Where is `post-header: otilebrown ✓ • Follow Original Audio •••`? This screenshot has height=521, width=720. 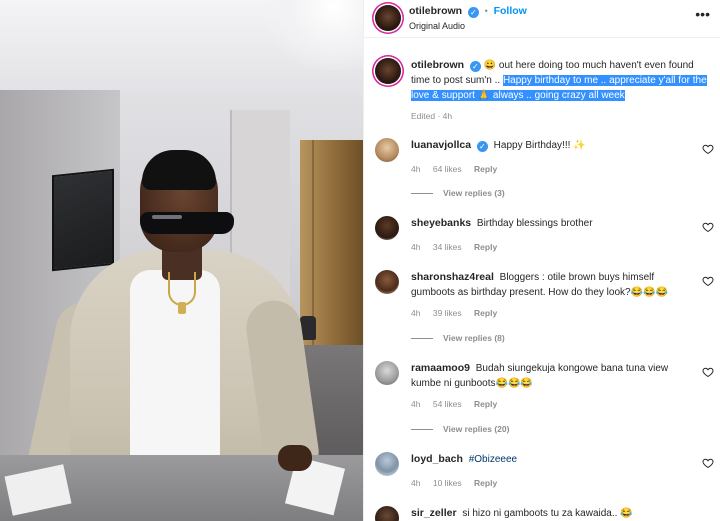 post-header: otilebrown ✓ • Follow Original Audio ••• is located at coordinates (541, 19).